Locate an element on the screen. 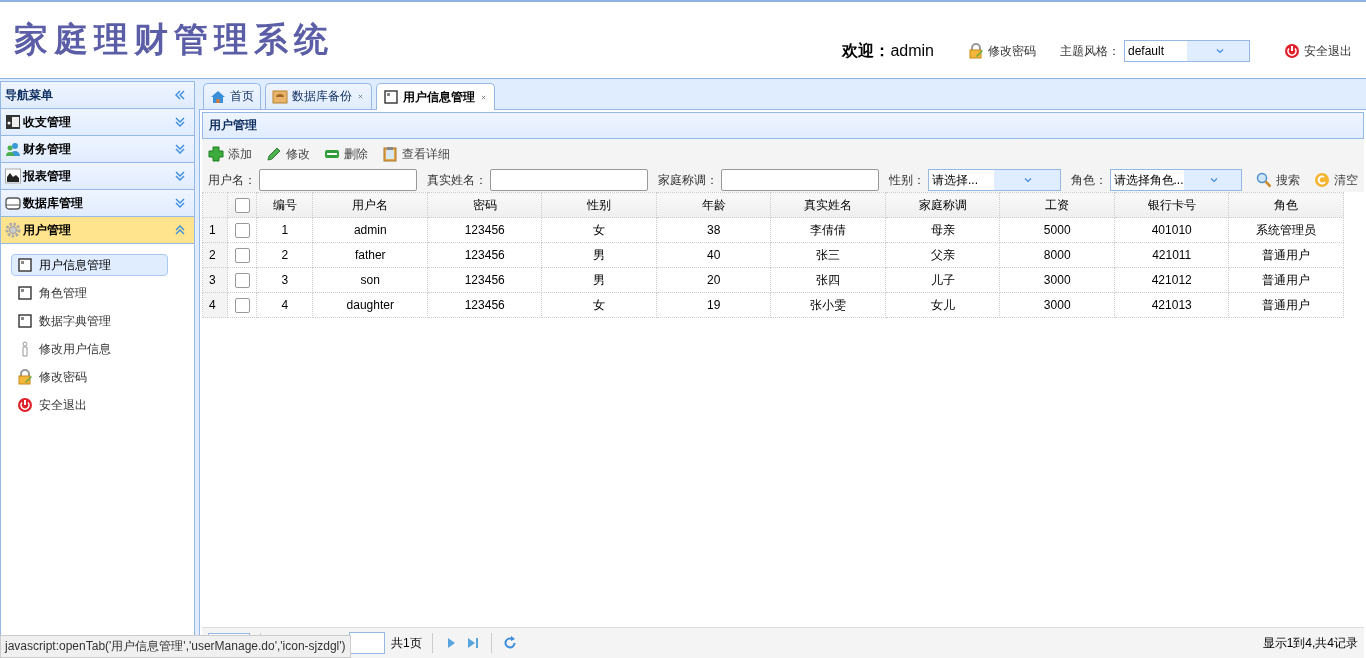 The image size is (1366, 658). tab: 数据库备份 is located at coordinates (318, 96).